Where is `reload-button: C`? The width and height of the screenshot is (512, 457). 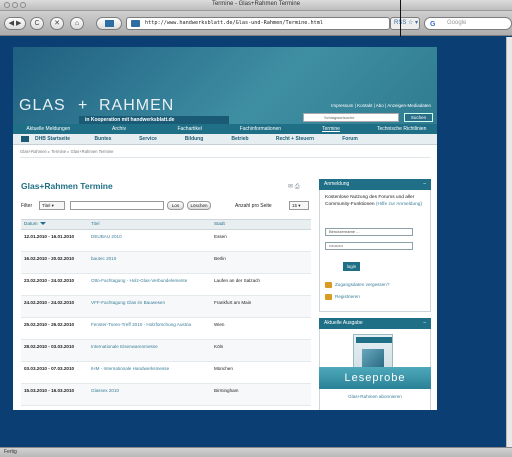
reload-button: C is located at coordinates (37, 23).